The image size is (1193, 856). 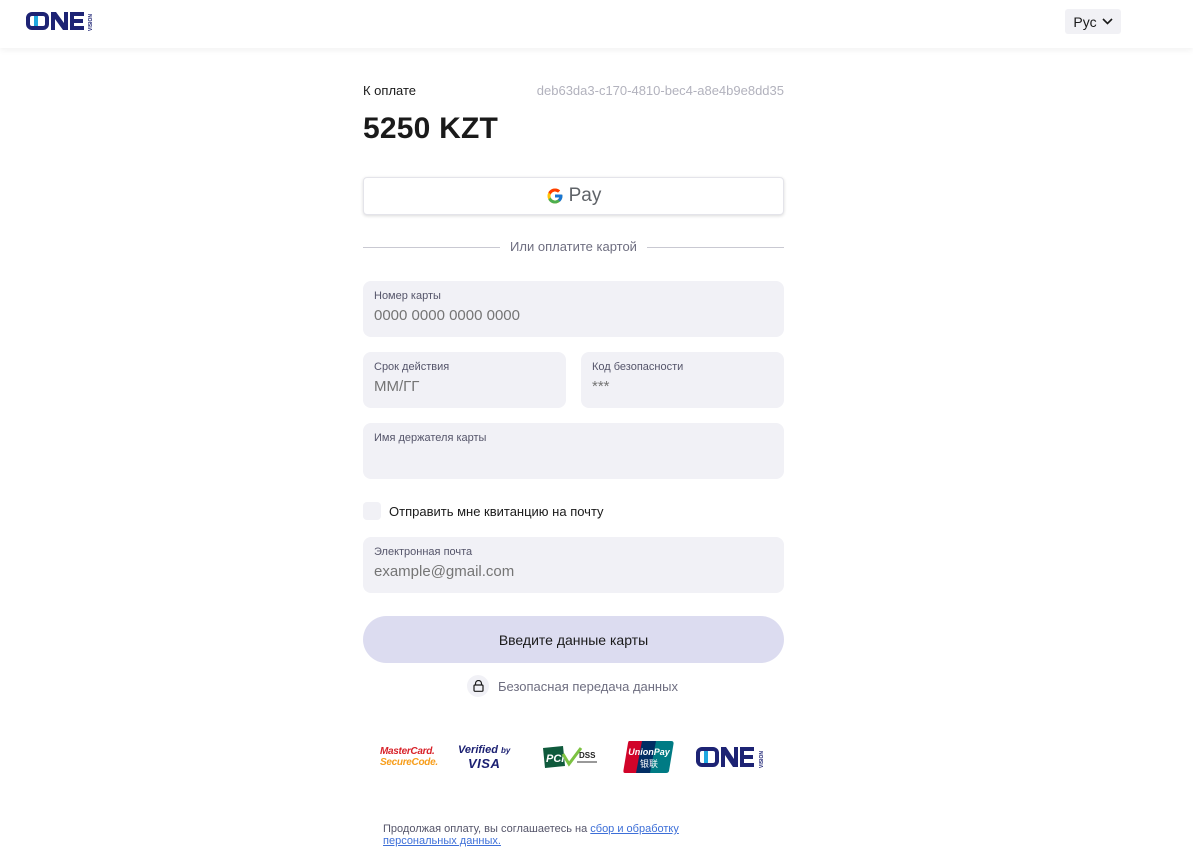 I want to click on card-number-label: Номер карты, so click(x=407, y=296).